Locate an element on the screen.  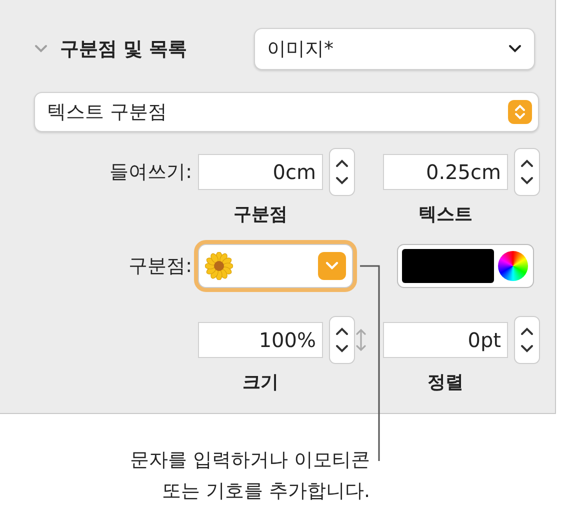
section-title: 구분점 및 목록 is located at coordinates (124, 49).